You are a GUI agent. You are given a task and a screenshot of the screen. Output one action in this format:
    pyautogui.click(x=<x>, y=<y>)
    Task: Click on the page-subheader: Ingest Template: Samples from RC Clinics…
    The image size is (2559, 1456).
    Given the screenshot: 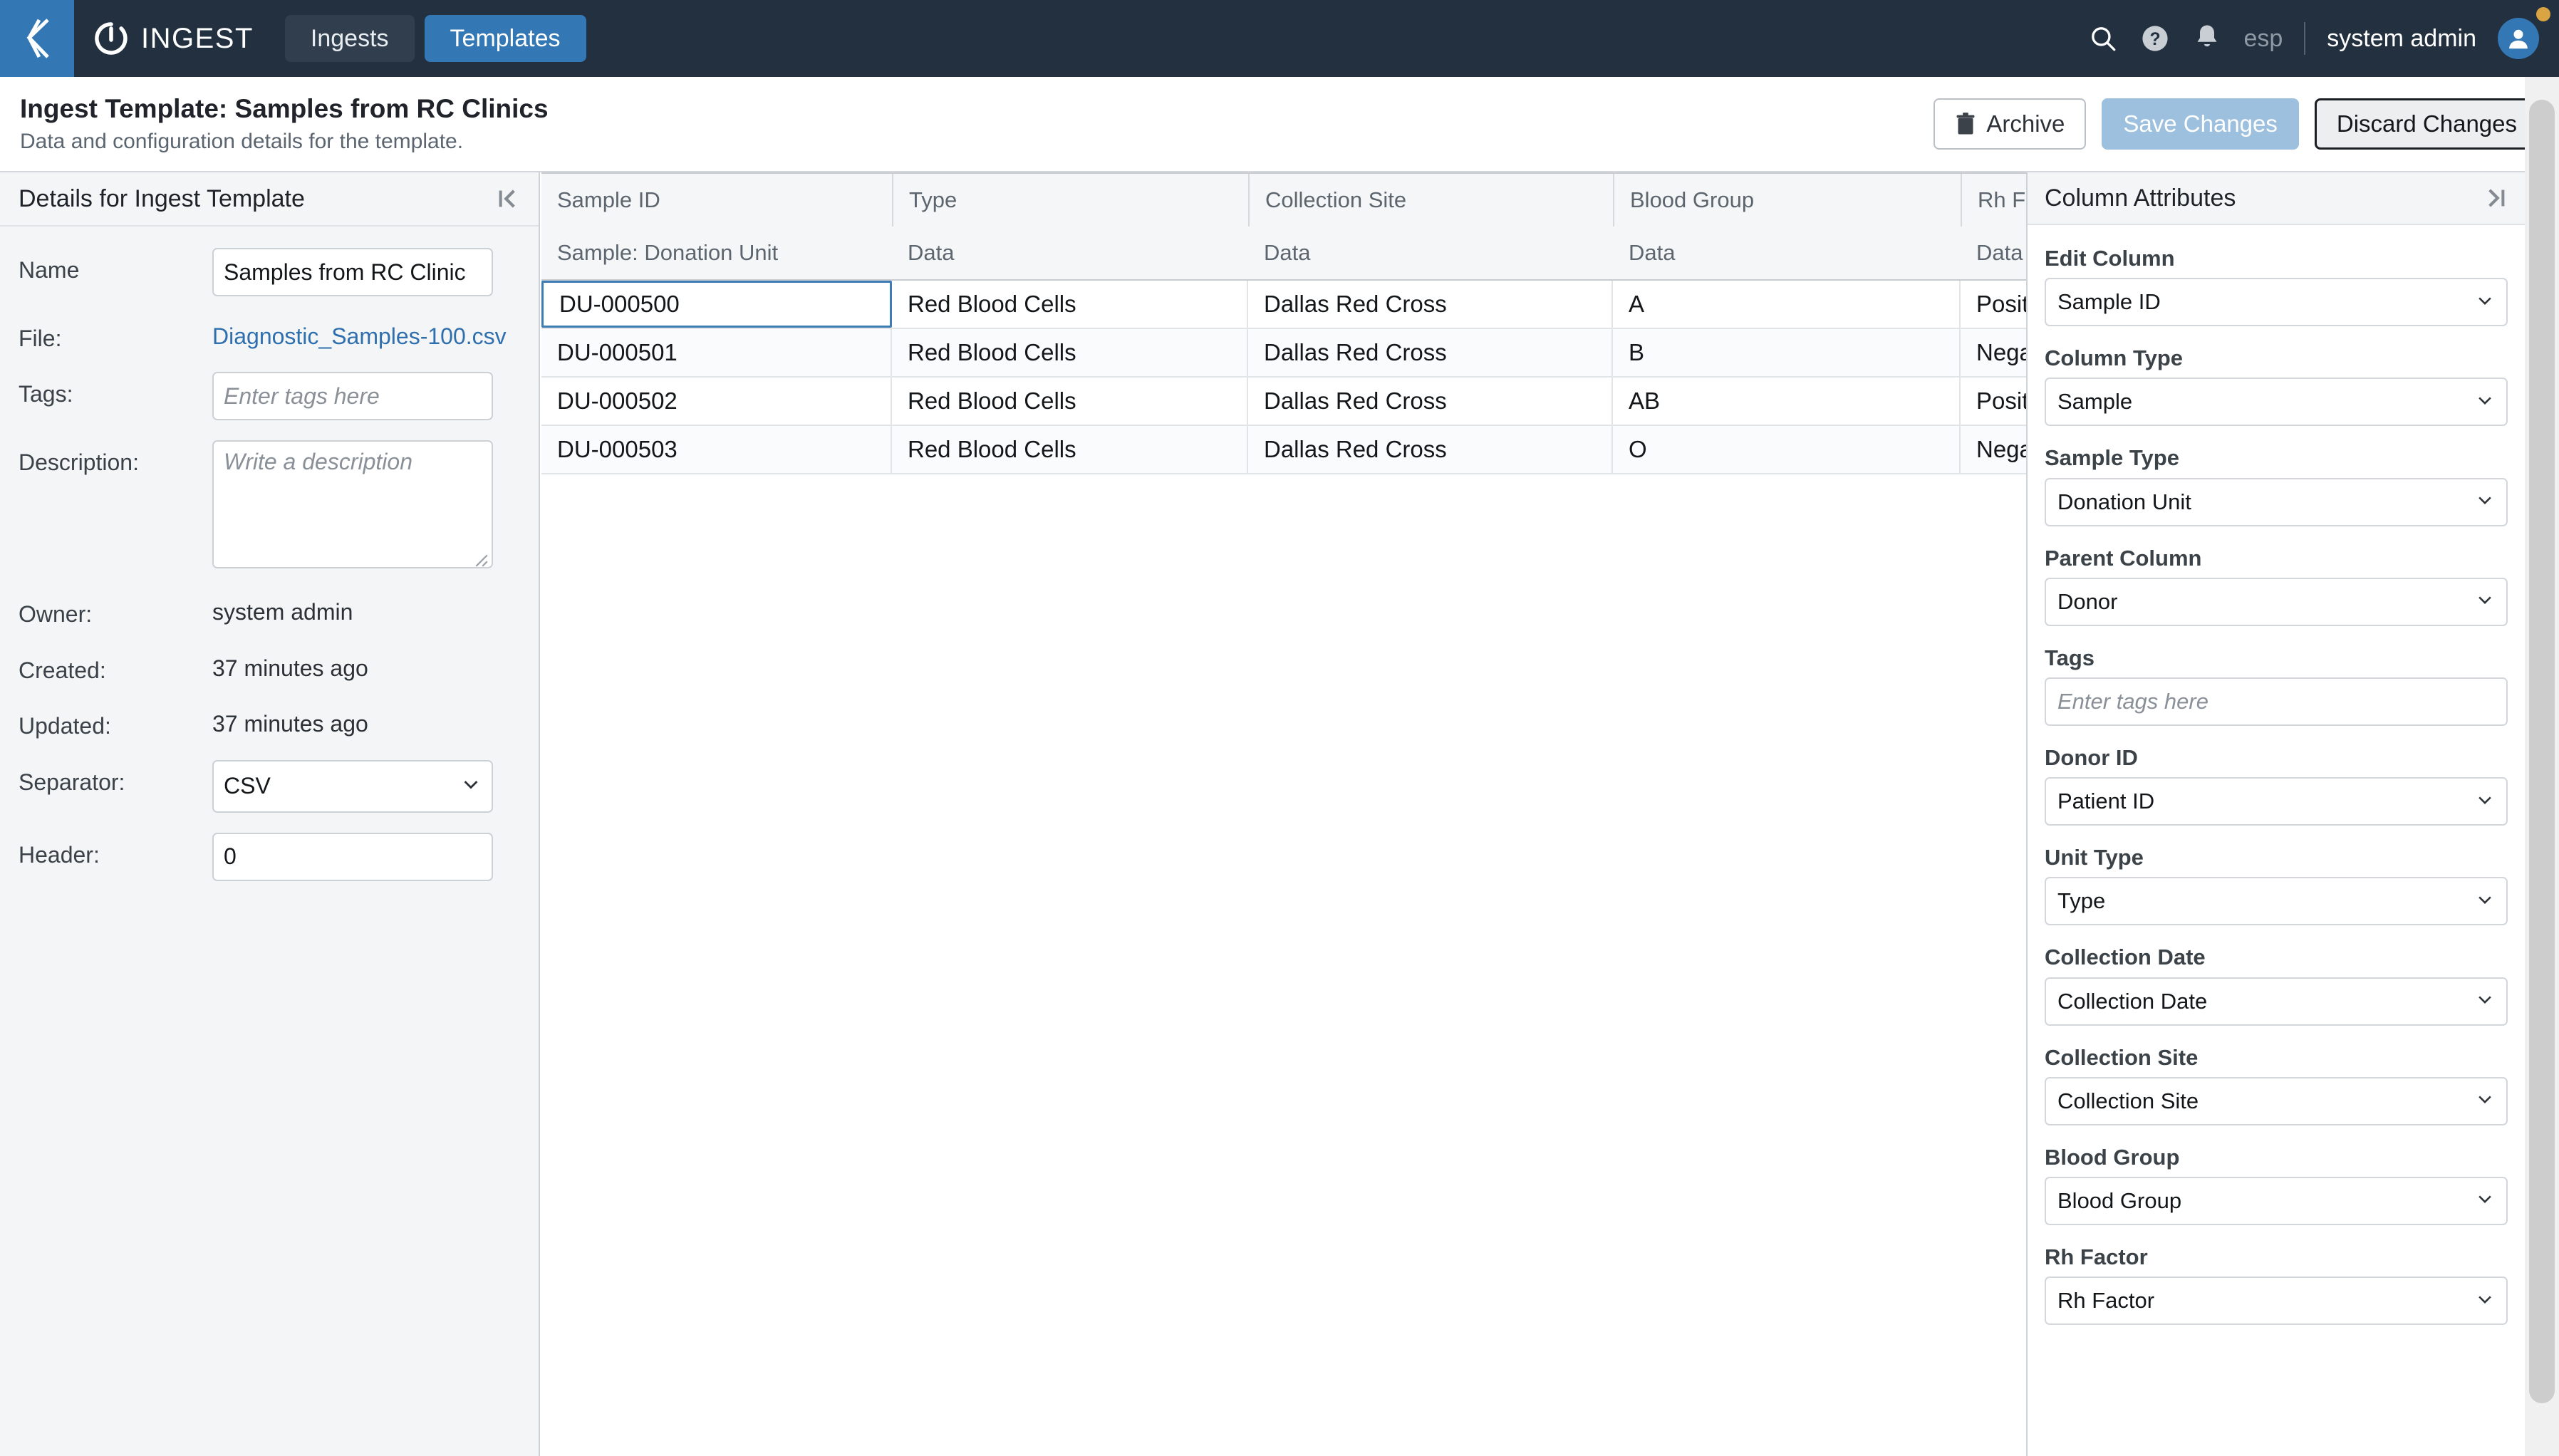 What is the action you would take?
    pyautogui.click(x=1279, y=124)
    